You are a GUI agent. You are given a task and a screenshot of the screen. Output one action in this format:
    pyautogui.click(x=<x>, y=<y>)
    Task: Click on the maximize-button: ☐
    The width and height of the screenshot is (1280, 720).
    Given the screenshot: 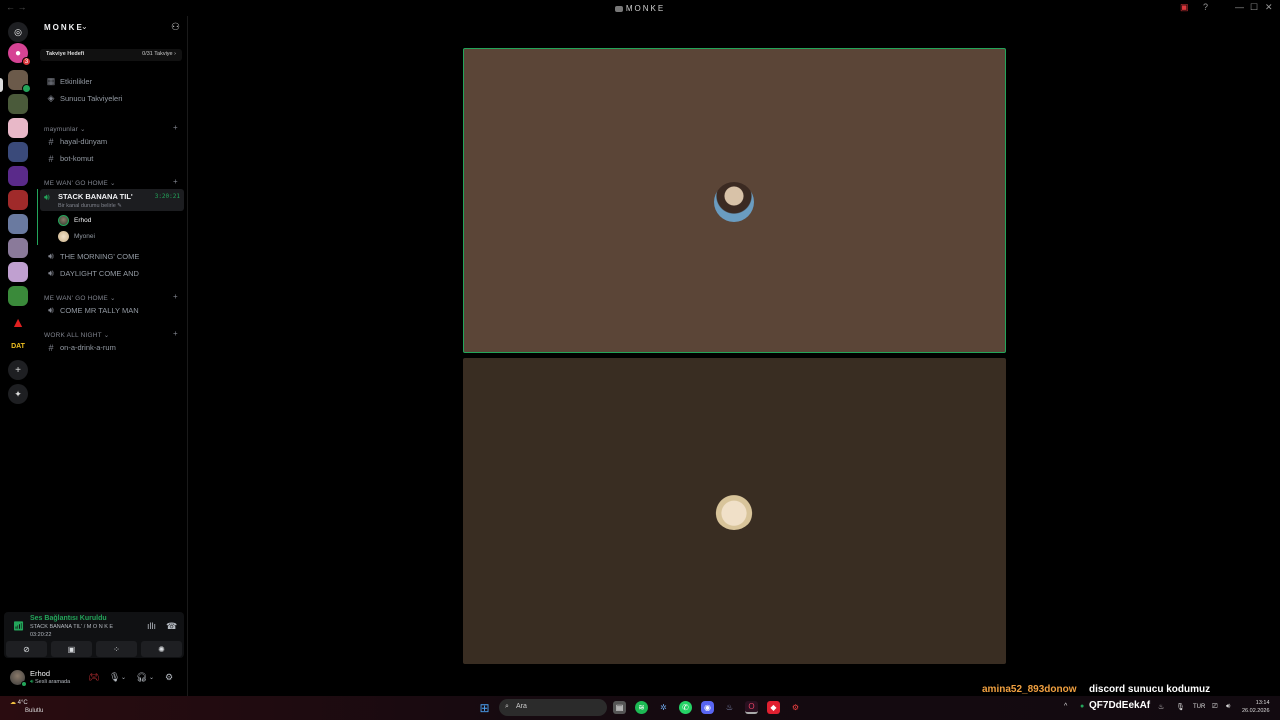 What is the action you would take?
    pyautogui.click(x=1254, y=7)
    